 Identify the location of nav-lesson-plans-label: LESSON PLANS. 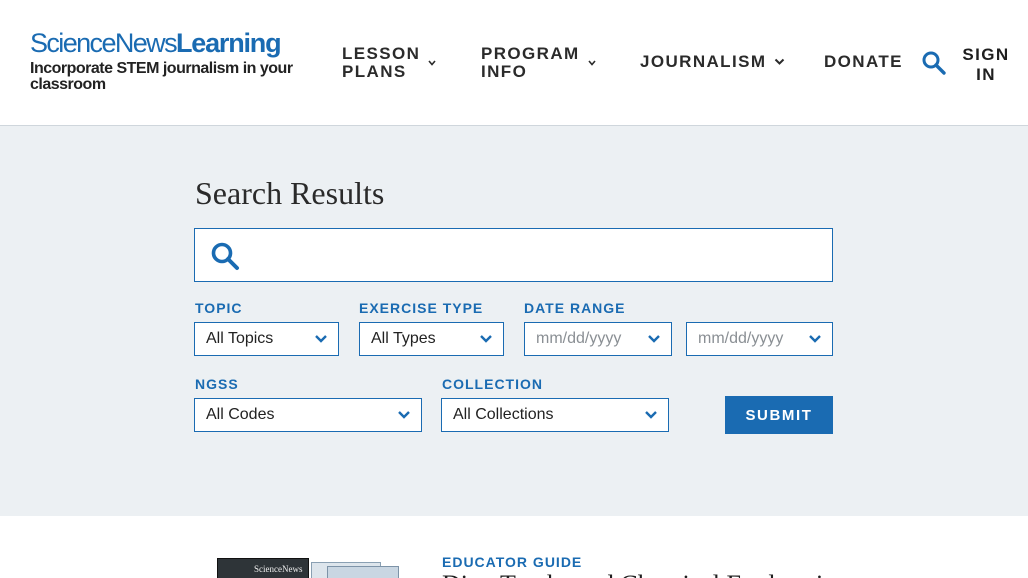
(381, 62).